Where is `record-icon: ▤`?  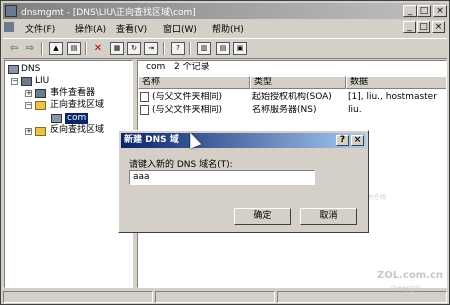
record-icon: ▤ is located at coordinates (223, 48).